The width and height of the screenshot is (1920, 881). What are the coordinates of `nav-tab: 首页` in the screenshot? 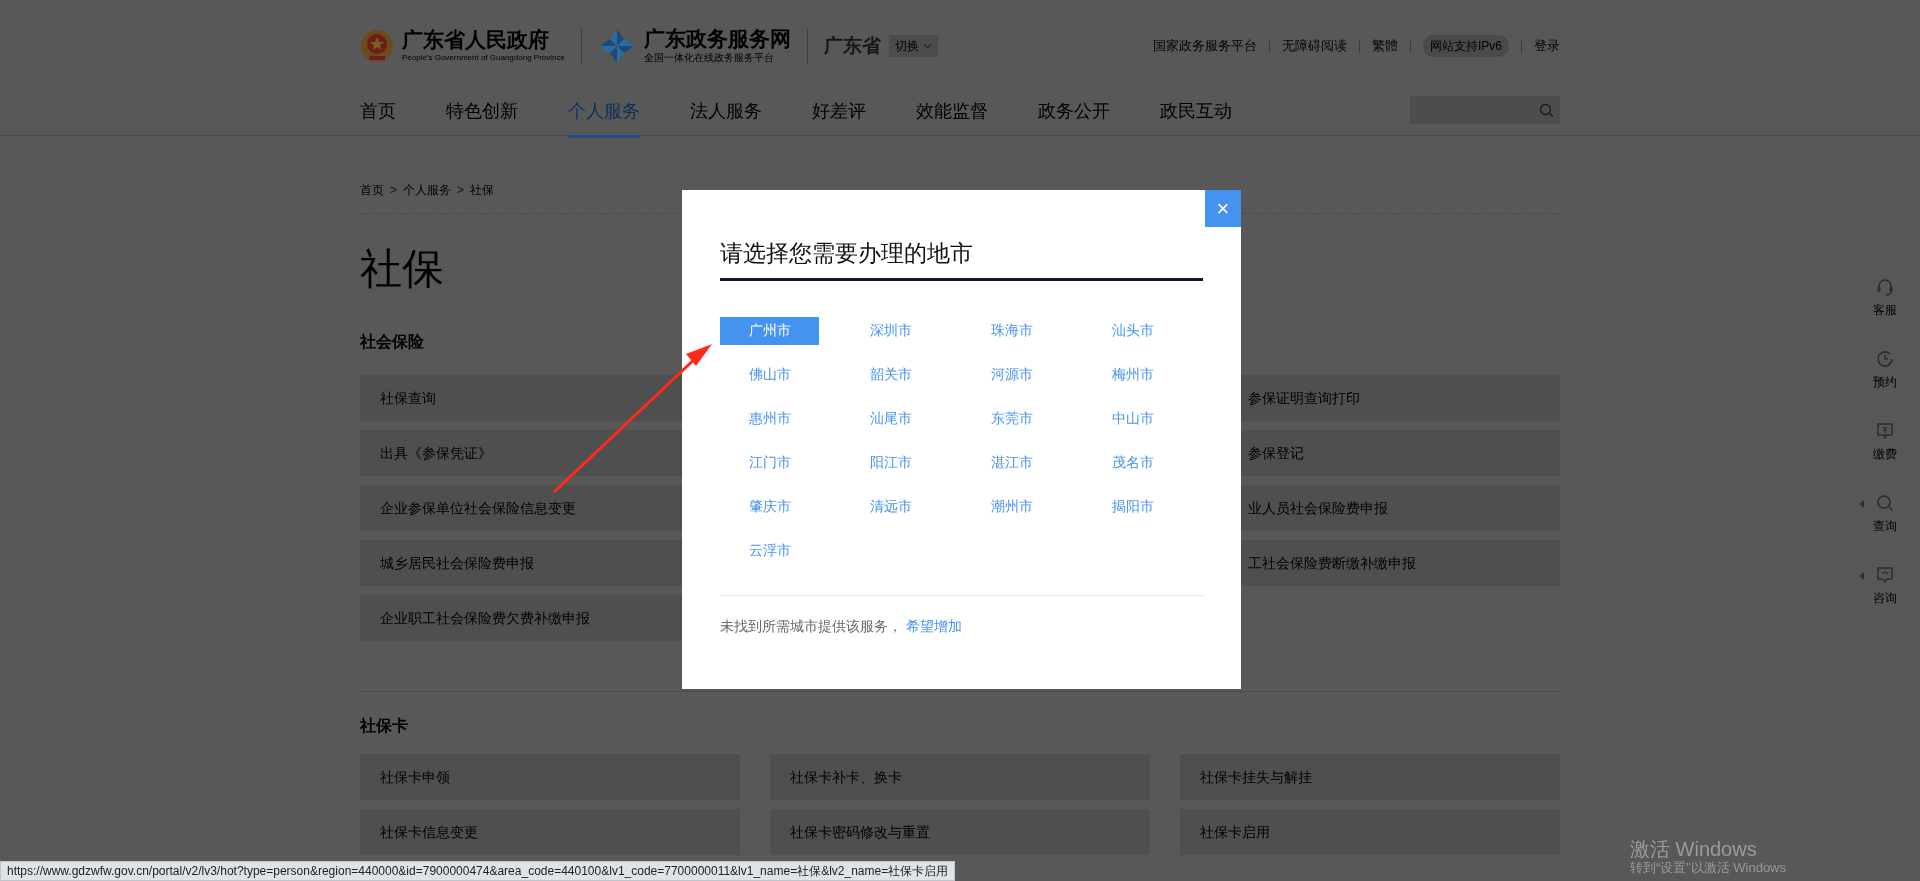 It's located at (378, 115).